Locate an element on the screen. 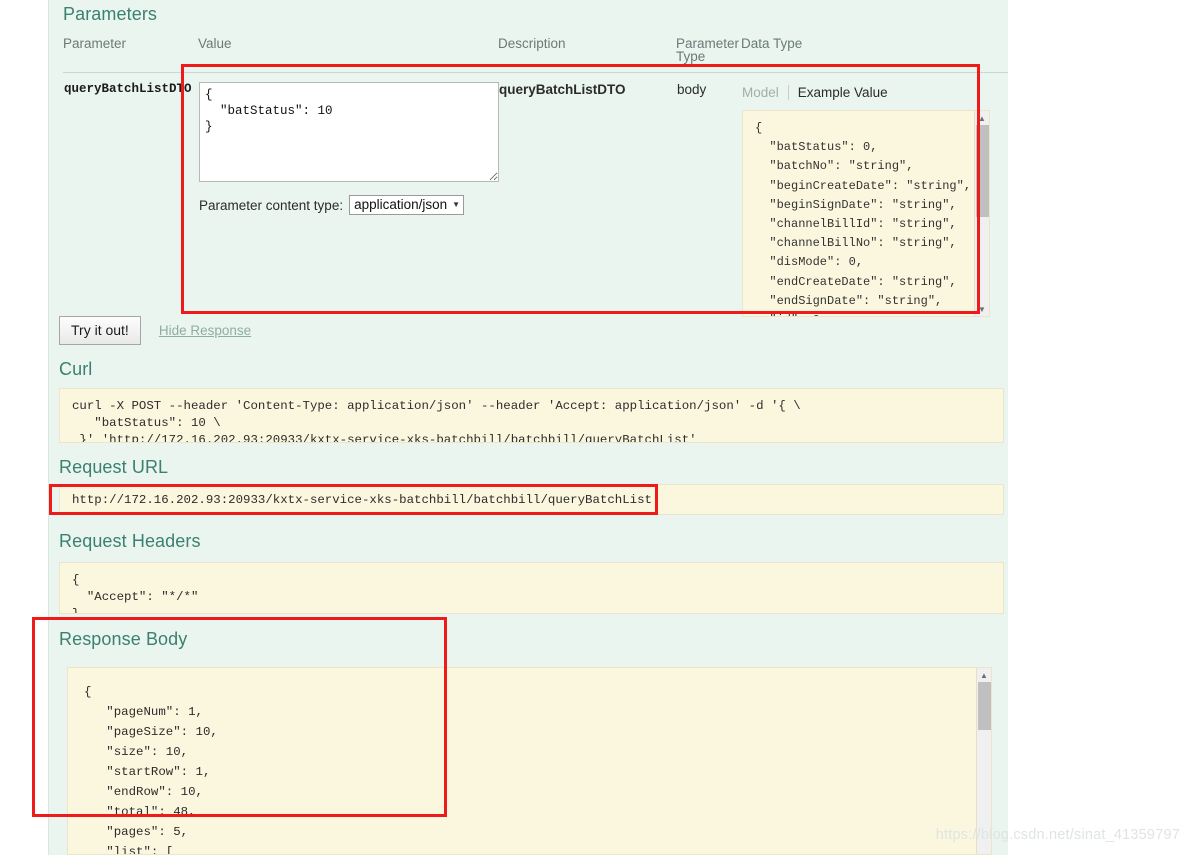 Image resolution: width=1188 pixels, height=855 pixels. column-header-data-type: Data Type is located at coordinates (874, 55).